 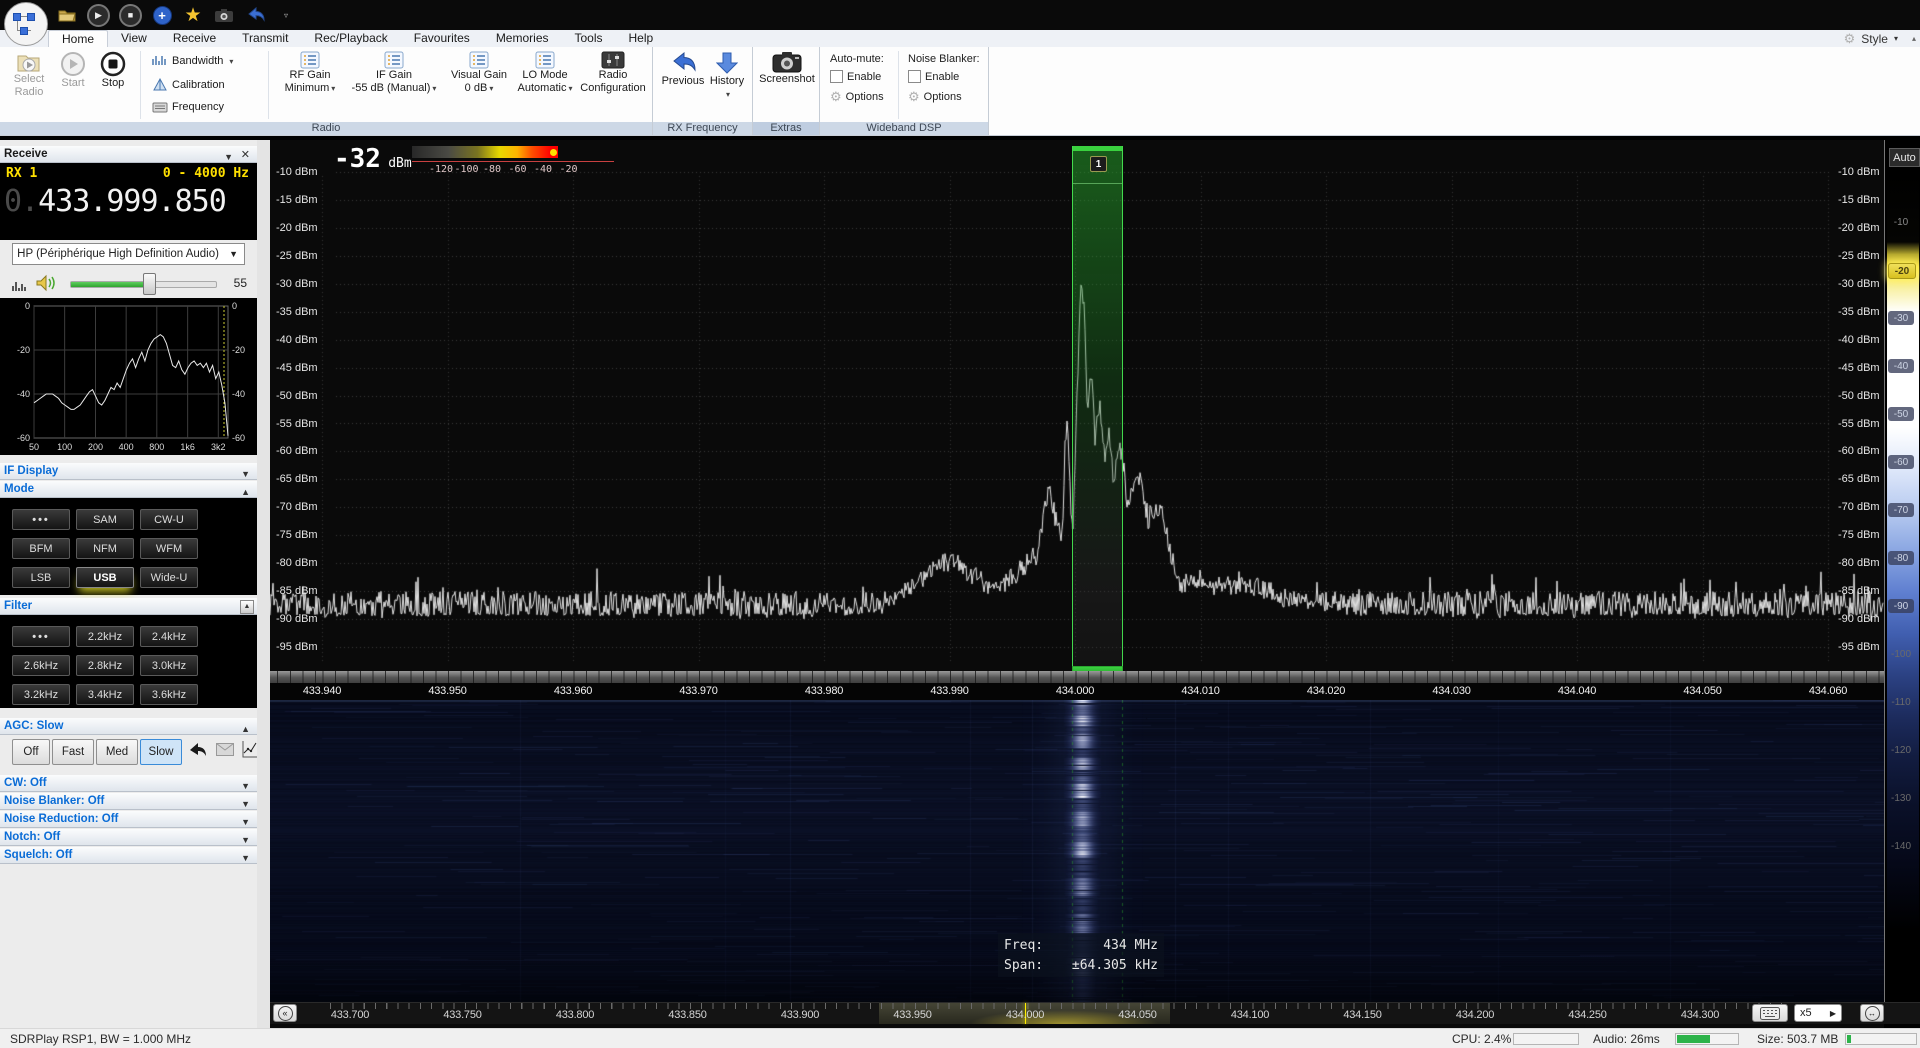 I want to click on tab-view: View, so click(x=134, y=38).